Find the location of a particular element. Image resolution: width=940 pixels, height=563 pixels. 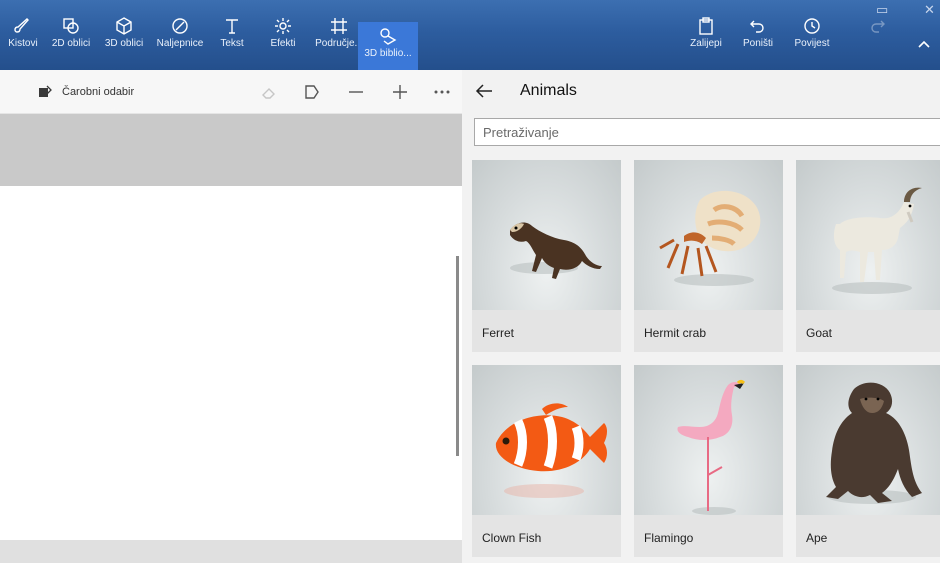

tool-label: Tekst is located at coordinates (232, 43).